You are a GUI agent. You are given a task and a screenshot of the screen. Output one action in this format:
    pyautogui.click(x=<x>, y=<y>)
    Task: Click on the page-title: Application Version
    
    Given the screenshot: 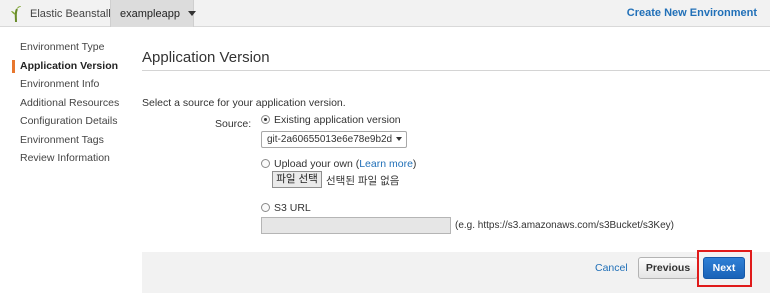 What is the action you would take?
    pyautogui.click(x=206, y=57)
    